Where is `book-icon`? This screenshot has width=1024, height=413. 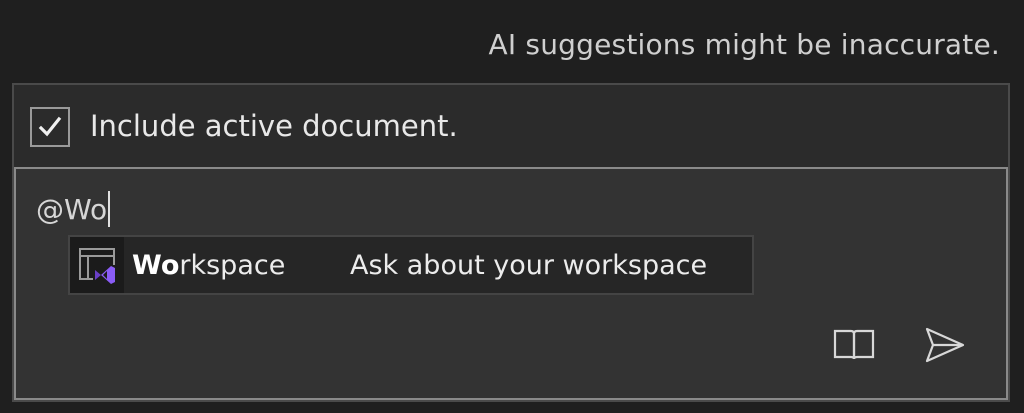 book-icon is located at coordinates (854, 344).